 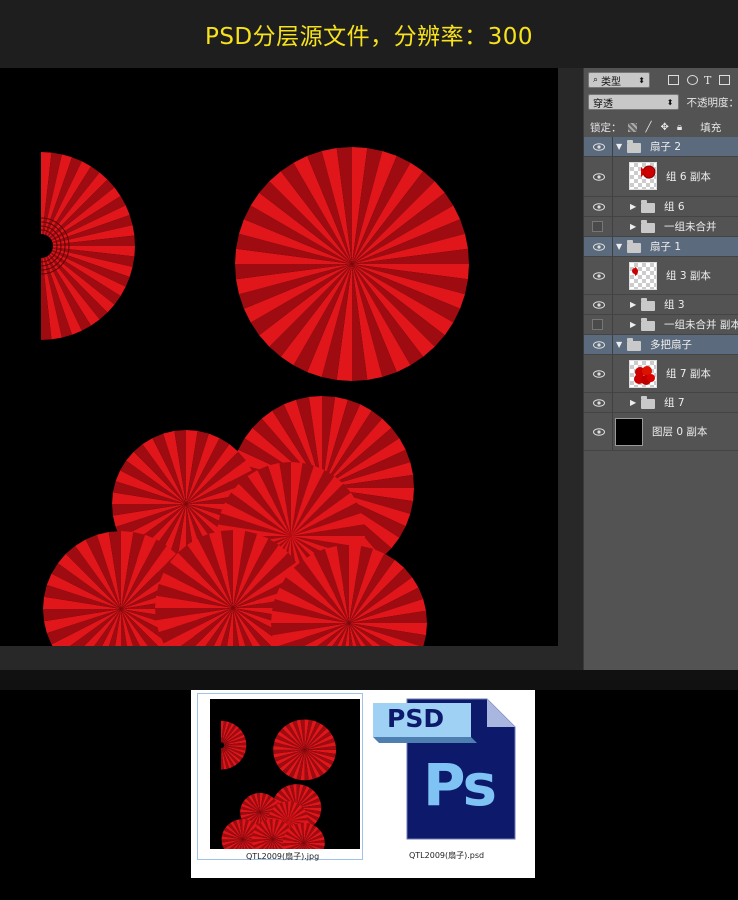 I want to click on search-icon: ⌕, so click(x=596, y=80).